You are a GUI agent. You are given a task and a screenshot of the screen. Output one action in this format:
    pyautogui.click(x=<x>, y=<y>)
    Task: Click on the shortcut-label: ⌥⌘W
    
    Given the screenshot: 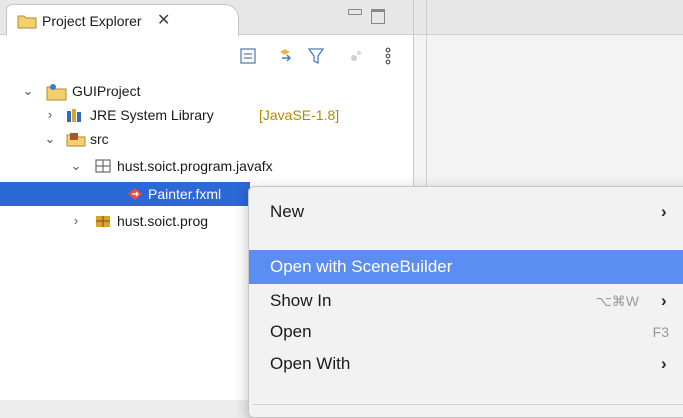 What is the action you would take?
    pyautogui.click(x=617, y=301)
    